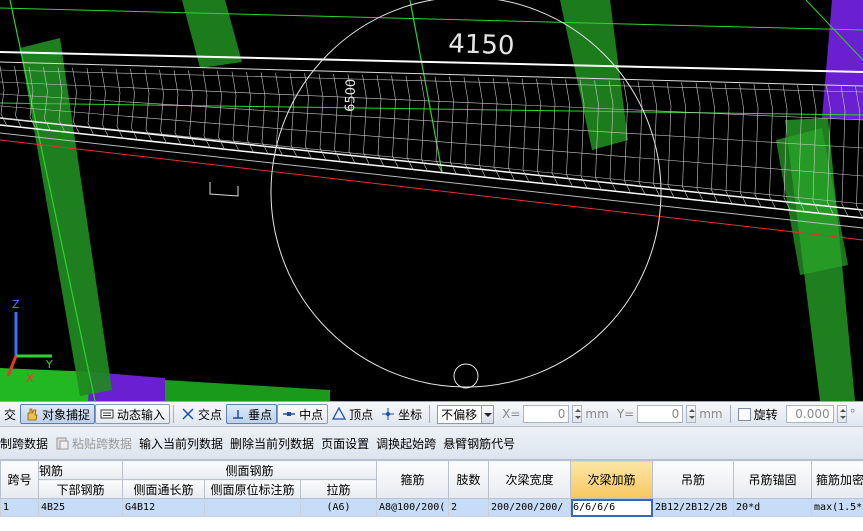  I want to click on y-coordinate: Y= 0 mm, so click(670, 414).